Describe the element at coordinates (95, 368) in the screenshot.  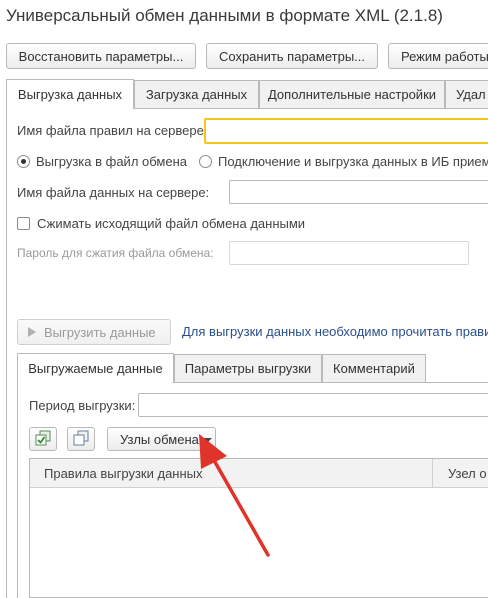
I see `subtab-exported-data: Выгружаемые данные` at that location.